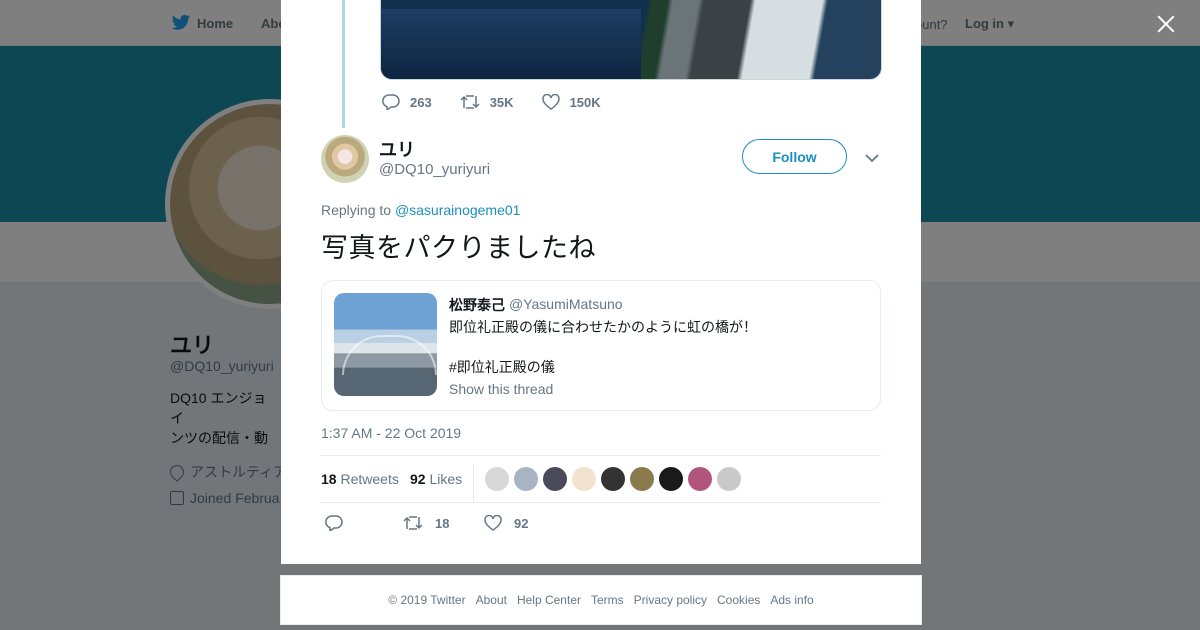 Image resolution: width=1200 pixels, height=630 pixels. Describe the element at coordinates (426, 523) in the screenshot. I see `retweet-action: 18` at that location.